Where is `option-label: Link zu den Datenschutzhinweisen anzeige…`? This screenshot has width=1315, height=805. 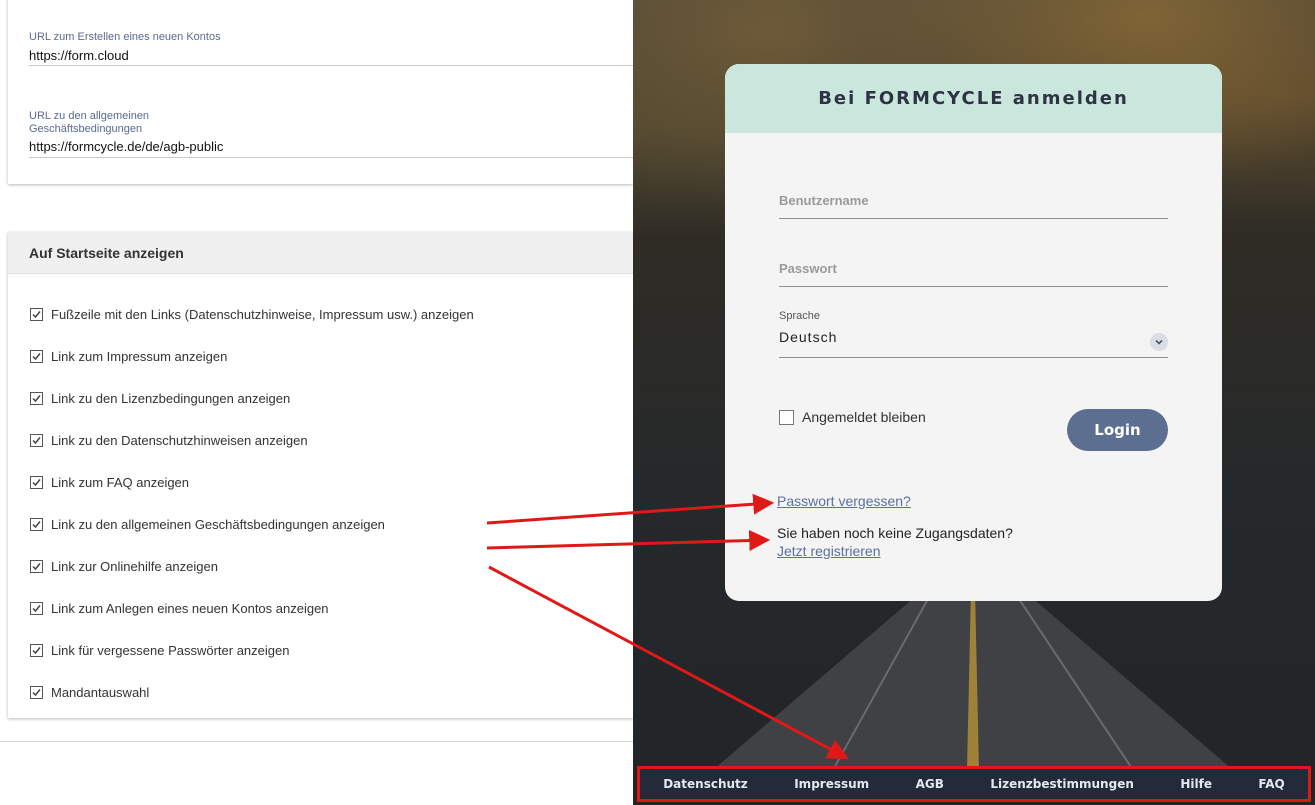
option-label: Link zu den Datenschutzhinweisen anzeige… is located at coordinates (179, 440).